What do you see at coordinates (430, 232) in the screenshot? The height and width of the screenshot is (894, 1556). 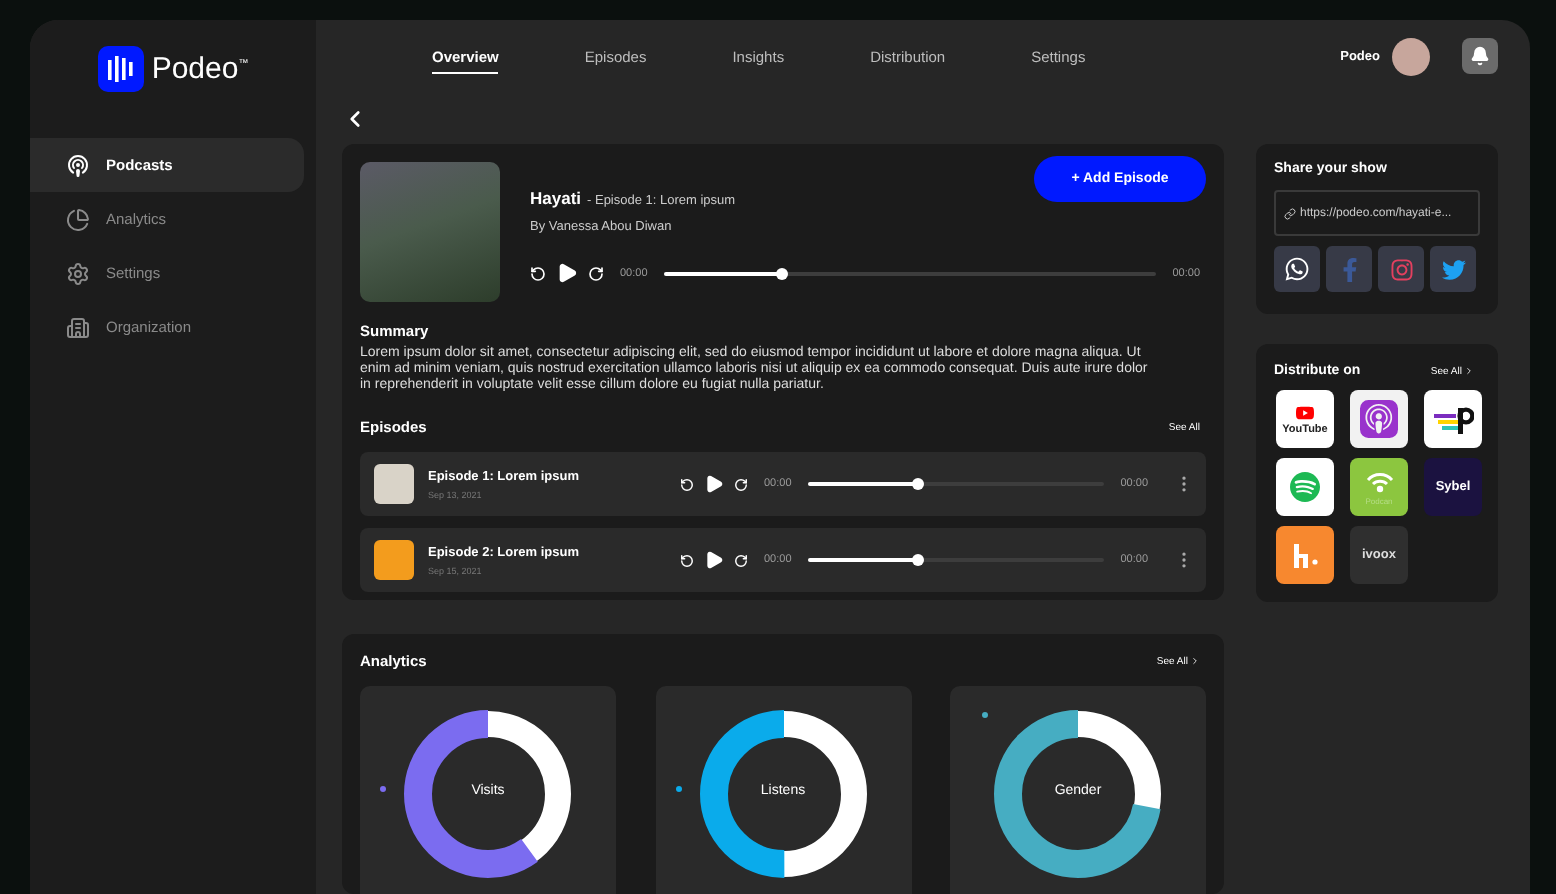 I see `photo-placeholder` at bounding box center [430, 232].